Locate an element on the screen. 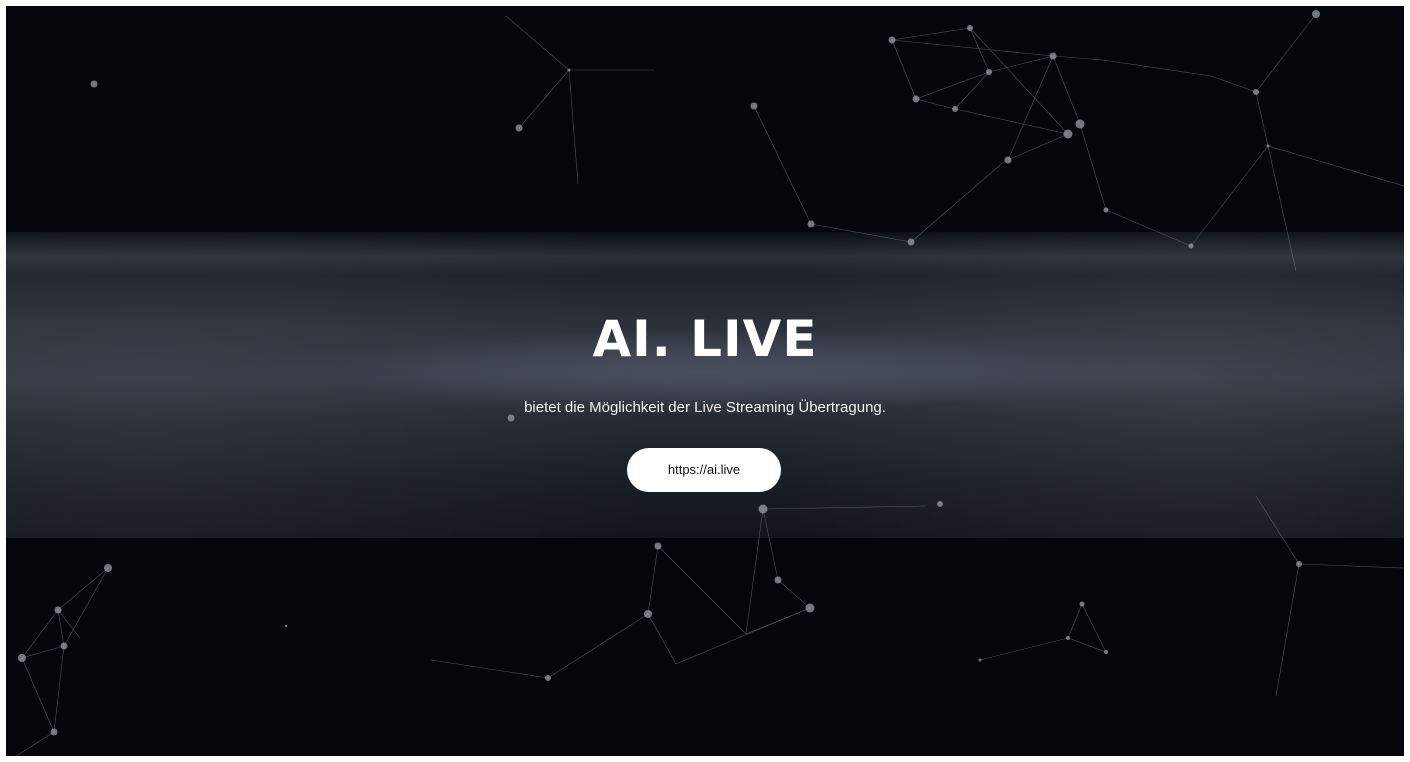  hero-title: AI. LIVE is located at coordinates (705, 339).